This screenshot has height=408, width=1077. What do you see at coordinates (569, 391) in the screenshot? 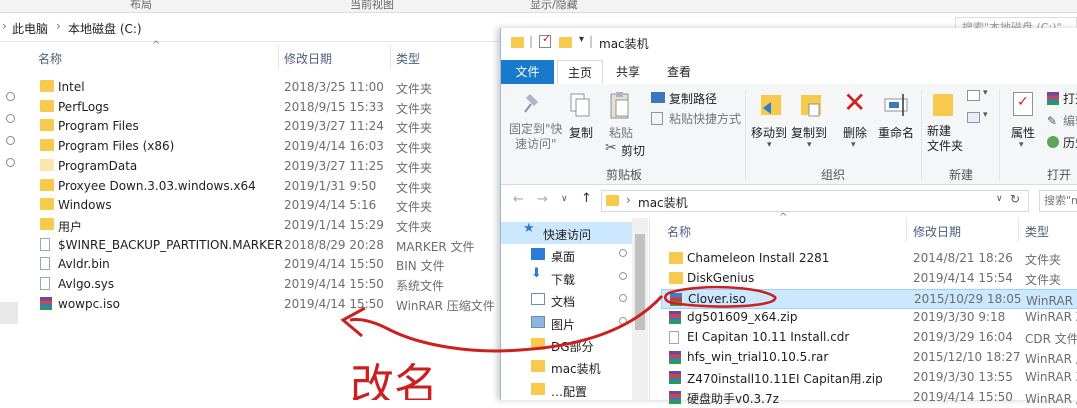
I see `sidebar-item-label: …配置` at bounding box center [569, 391].